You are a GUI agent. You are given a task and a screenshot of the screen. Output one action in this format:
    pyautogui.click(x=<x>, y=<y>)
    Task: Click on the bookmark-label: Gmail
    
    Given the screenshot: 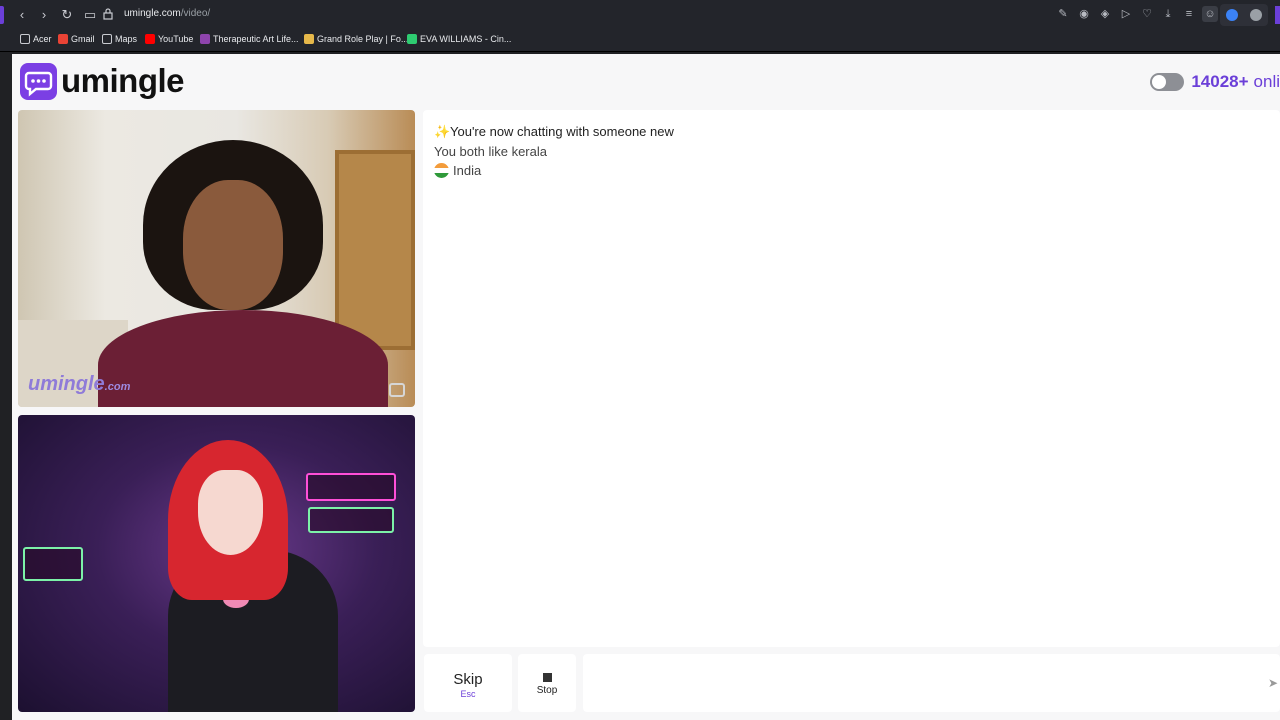 What is the action you would take?
    pyautogui.click(x=83, y=39)
    